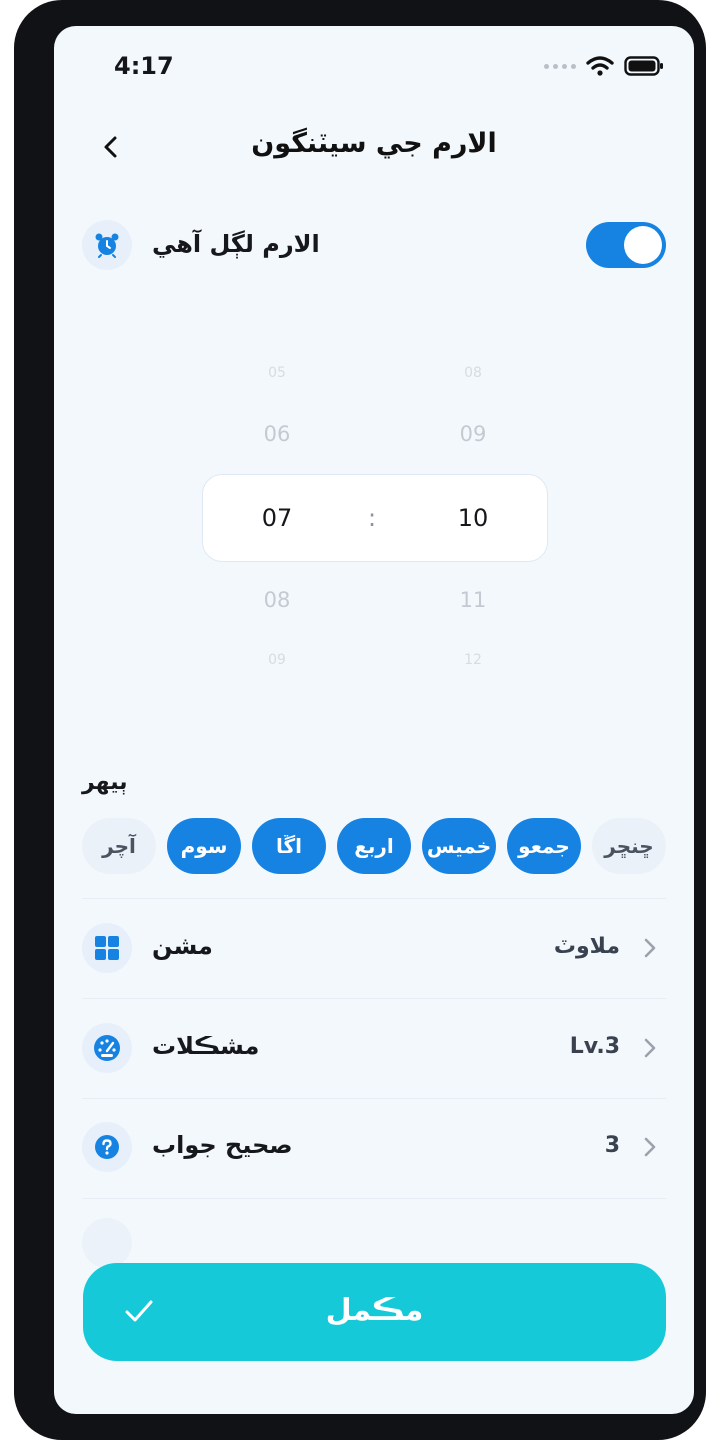 This screenshot has height=1440, width=720. I want to click on status-icons, so click(604, 66).